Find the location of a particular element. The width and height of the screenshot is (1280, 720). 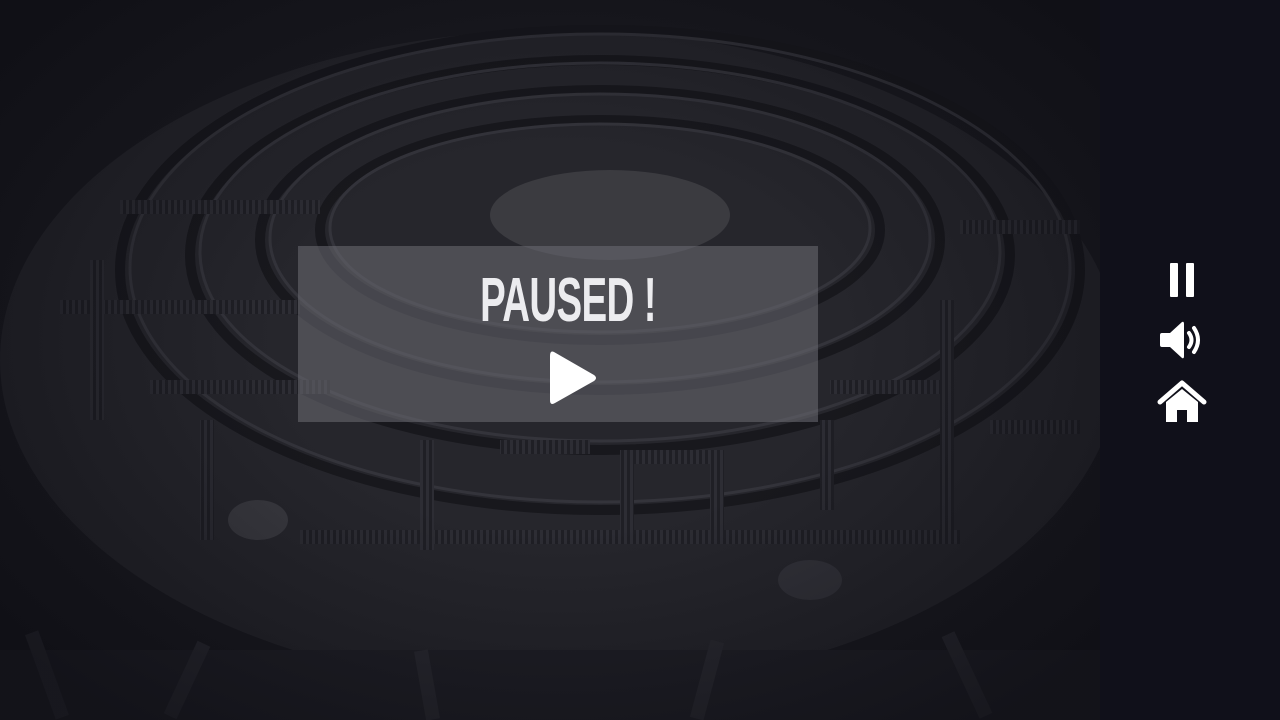

play-icon is located at coordinates (573, 377).